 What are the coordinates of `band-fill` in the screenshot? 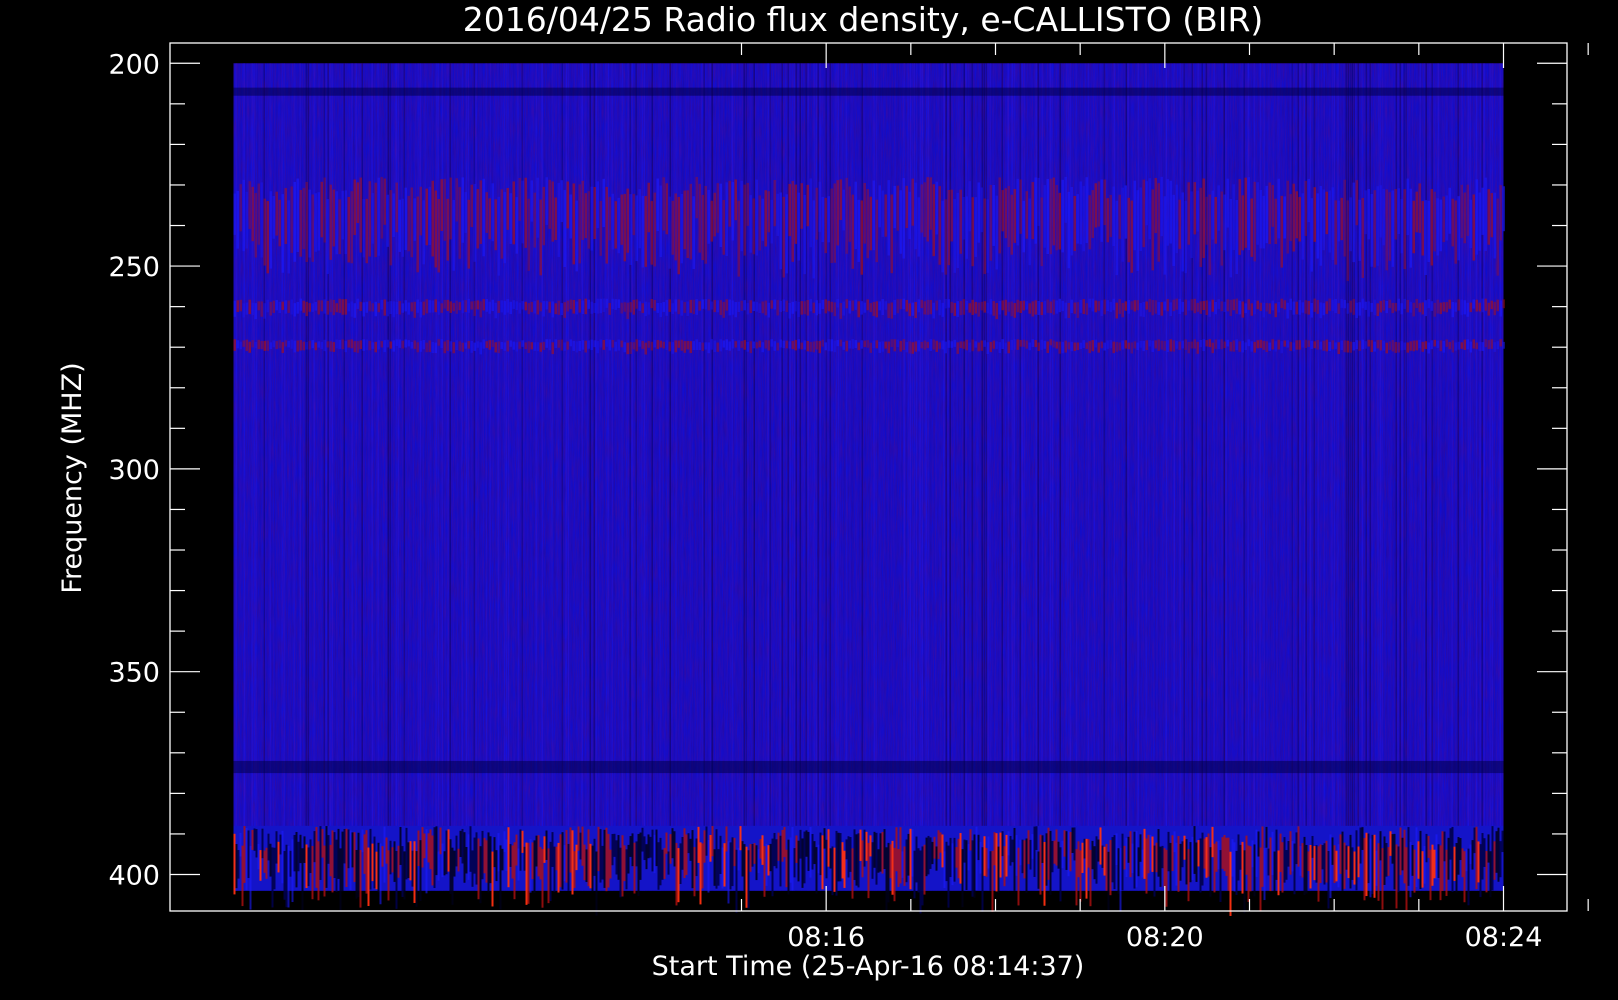 It's located at (868, 767).